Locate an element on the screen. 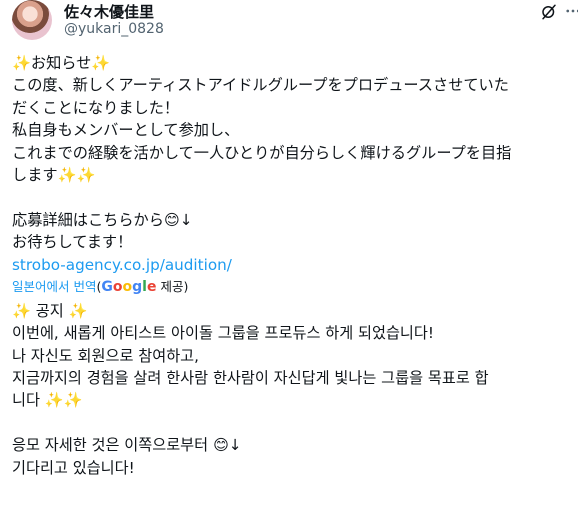  translated-text-line: 지금까지의 경험을 살려 한사람 한사람이 자신답게 빛나는 그룹을 목표로 합 is located at coordinates (250, 378).